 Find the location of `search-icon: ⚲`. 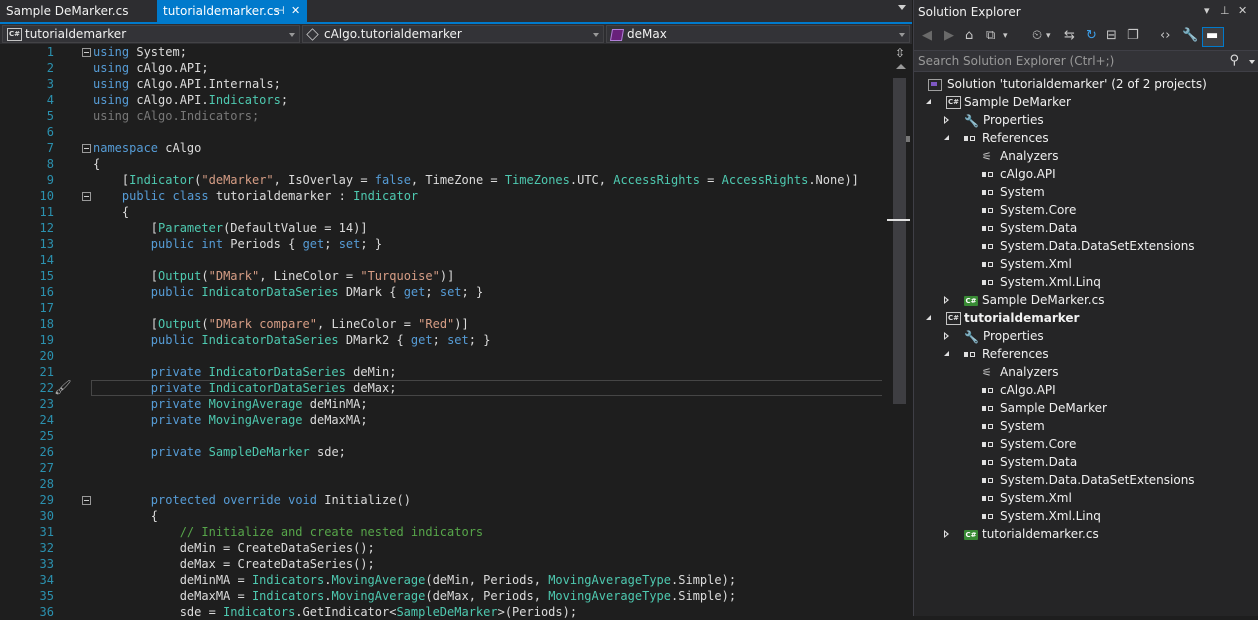

search-icon: ⚲ is located at coordinates (1234, 60).